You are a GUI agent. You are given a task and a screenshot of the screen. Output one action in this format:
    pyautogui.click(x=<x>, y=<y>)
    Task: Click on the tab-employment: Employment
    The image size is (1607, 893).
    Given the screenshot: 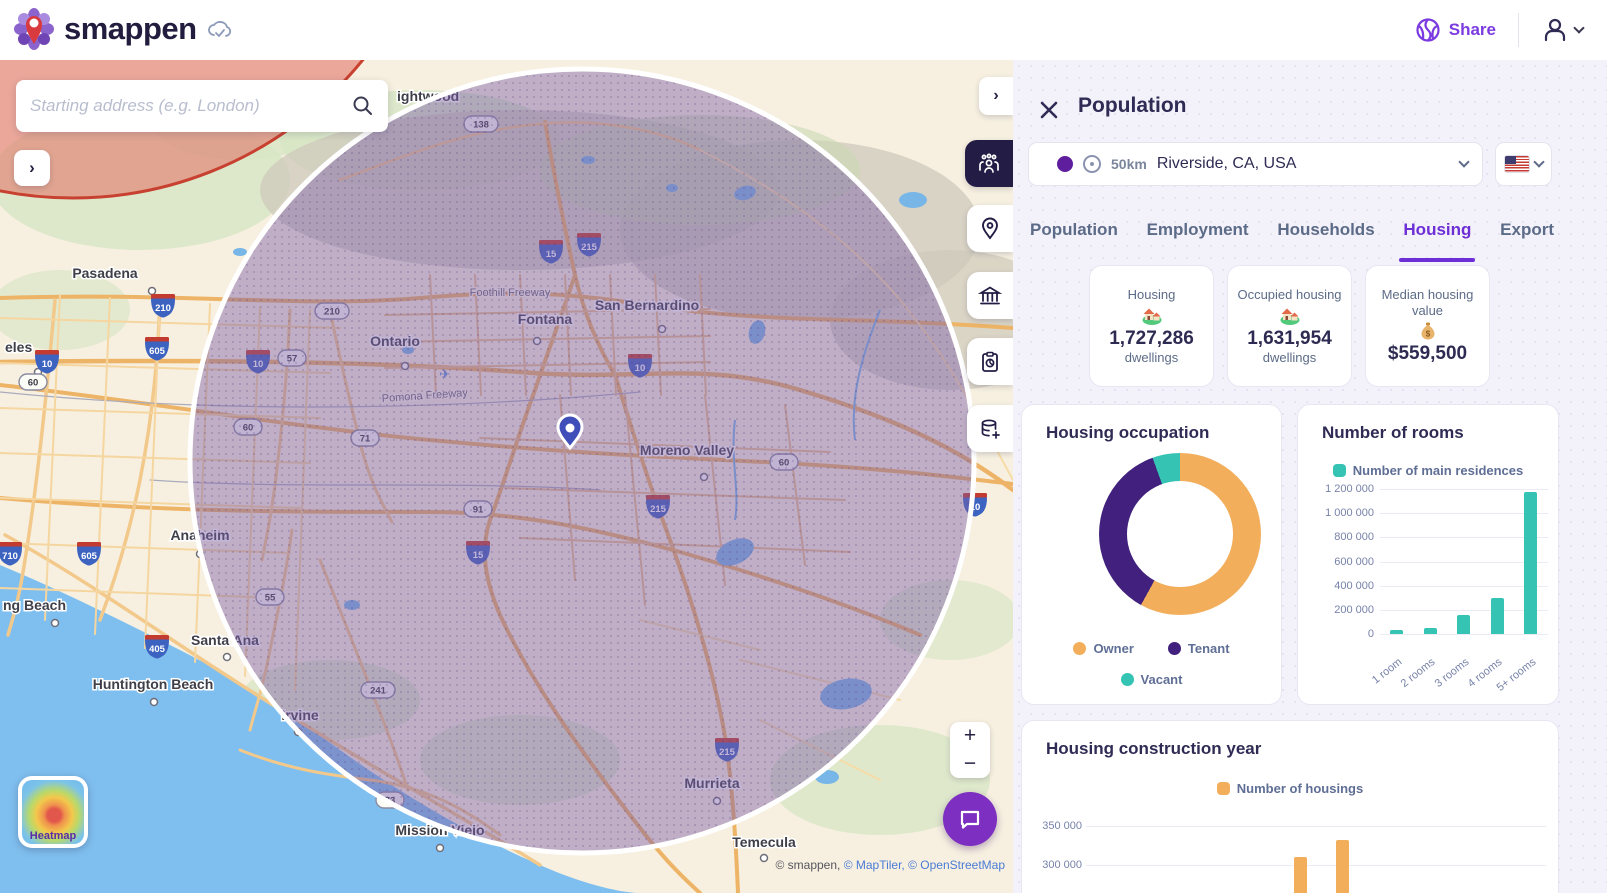 What is the action you would take?
    pyautogui.click(x=1198, y=241)
    